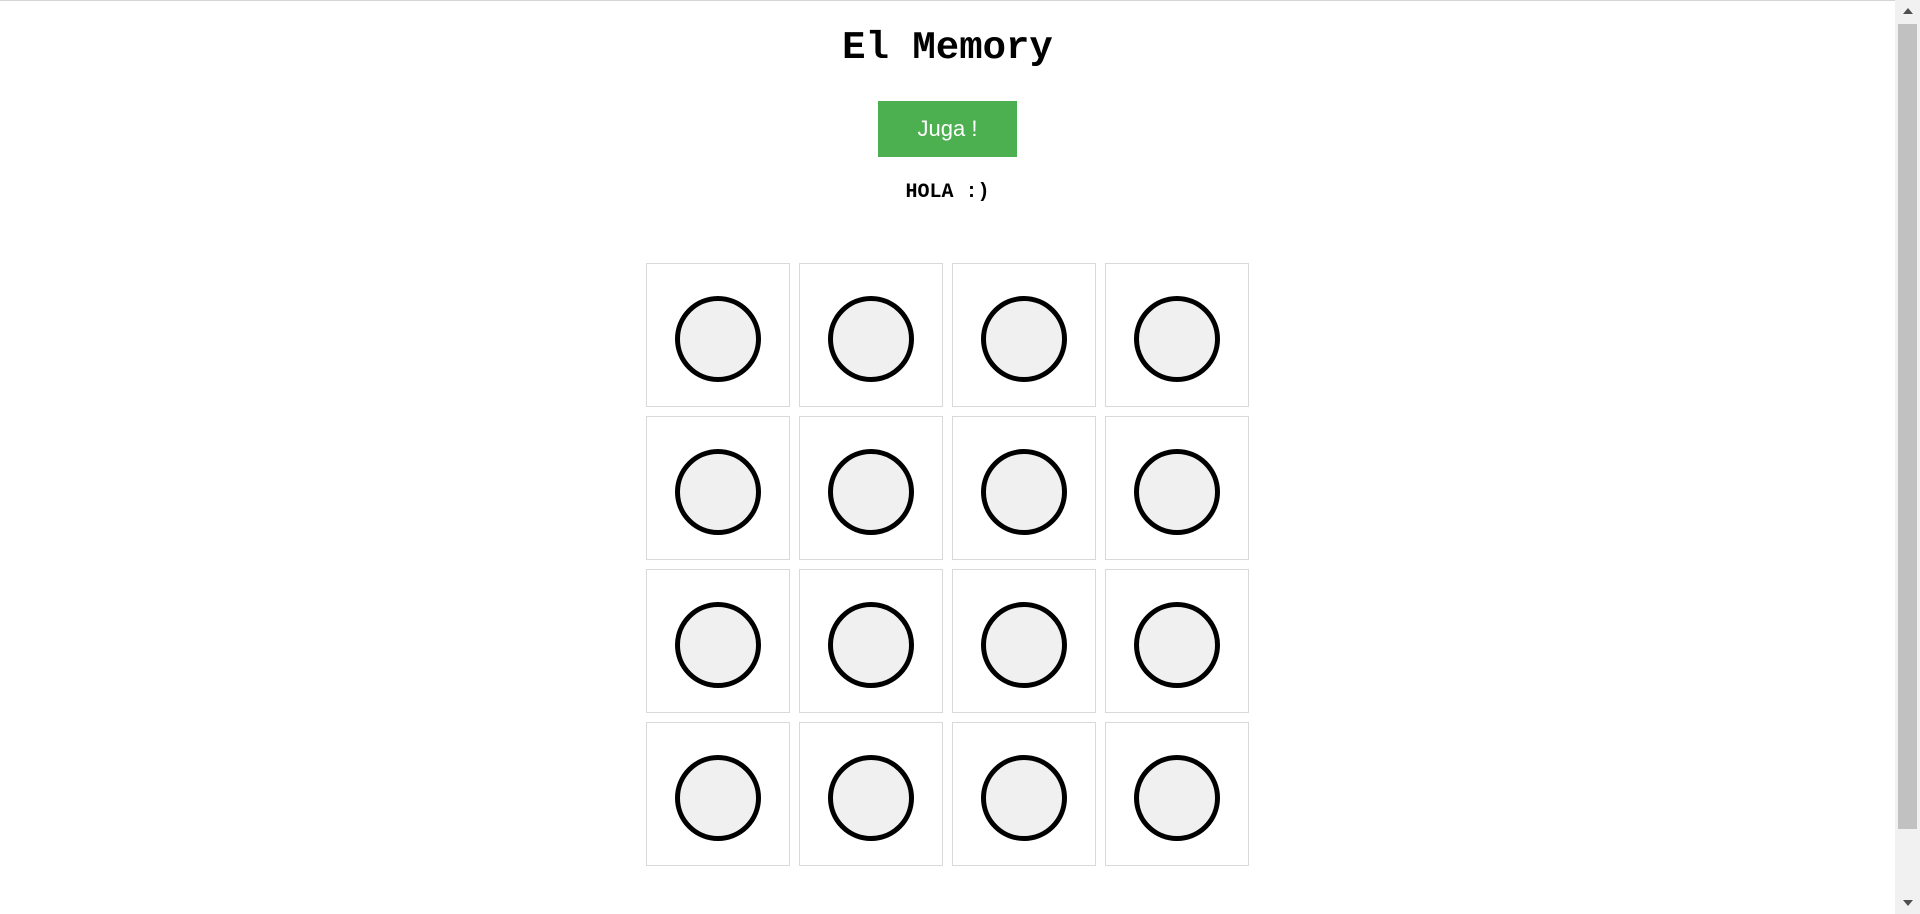 The height and width of the screenshot is (914, 1920). What do you see at coordinates (947, 48) in the screenshot?
I see `page-title: El Memory` at bounding box center [947, 48].